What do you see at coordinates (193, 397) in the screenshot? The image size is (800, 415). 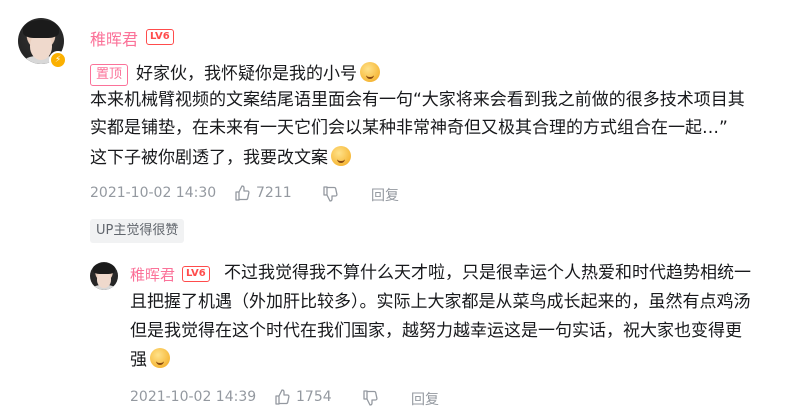 I see `reply-timestamp: 2021-10-02 14:39` at bounding box center [193, 397].